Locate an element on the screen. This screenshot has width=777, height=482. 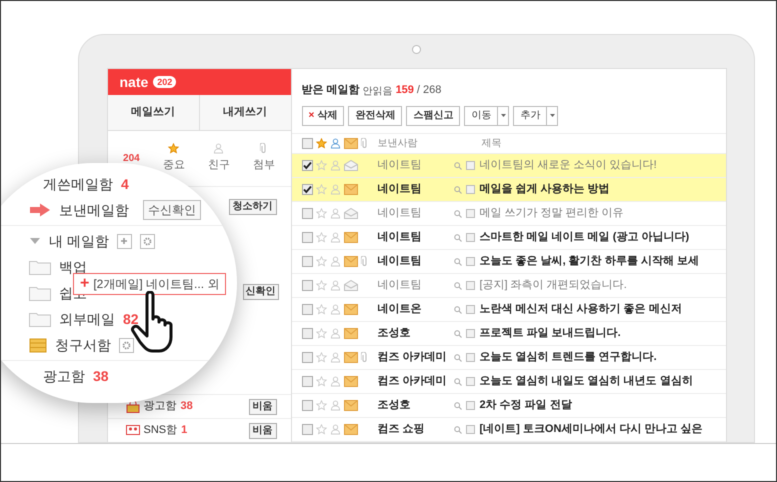
mailbox-label: 보낸메일함 is located at coordinates (94, 210).